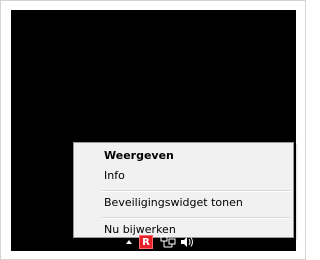 The image size is (320, 260). I want to click on menu-item-info: Info, so click(114, 176).